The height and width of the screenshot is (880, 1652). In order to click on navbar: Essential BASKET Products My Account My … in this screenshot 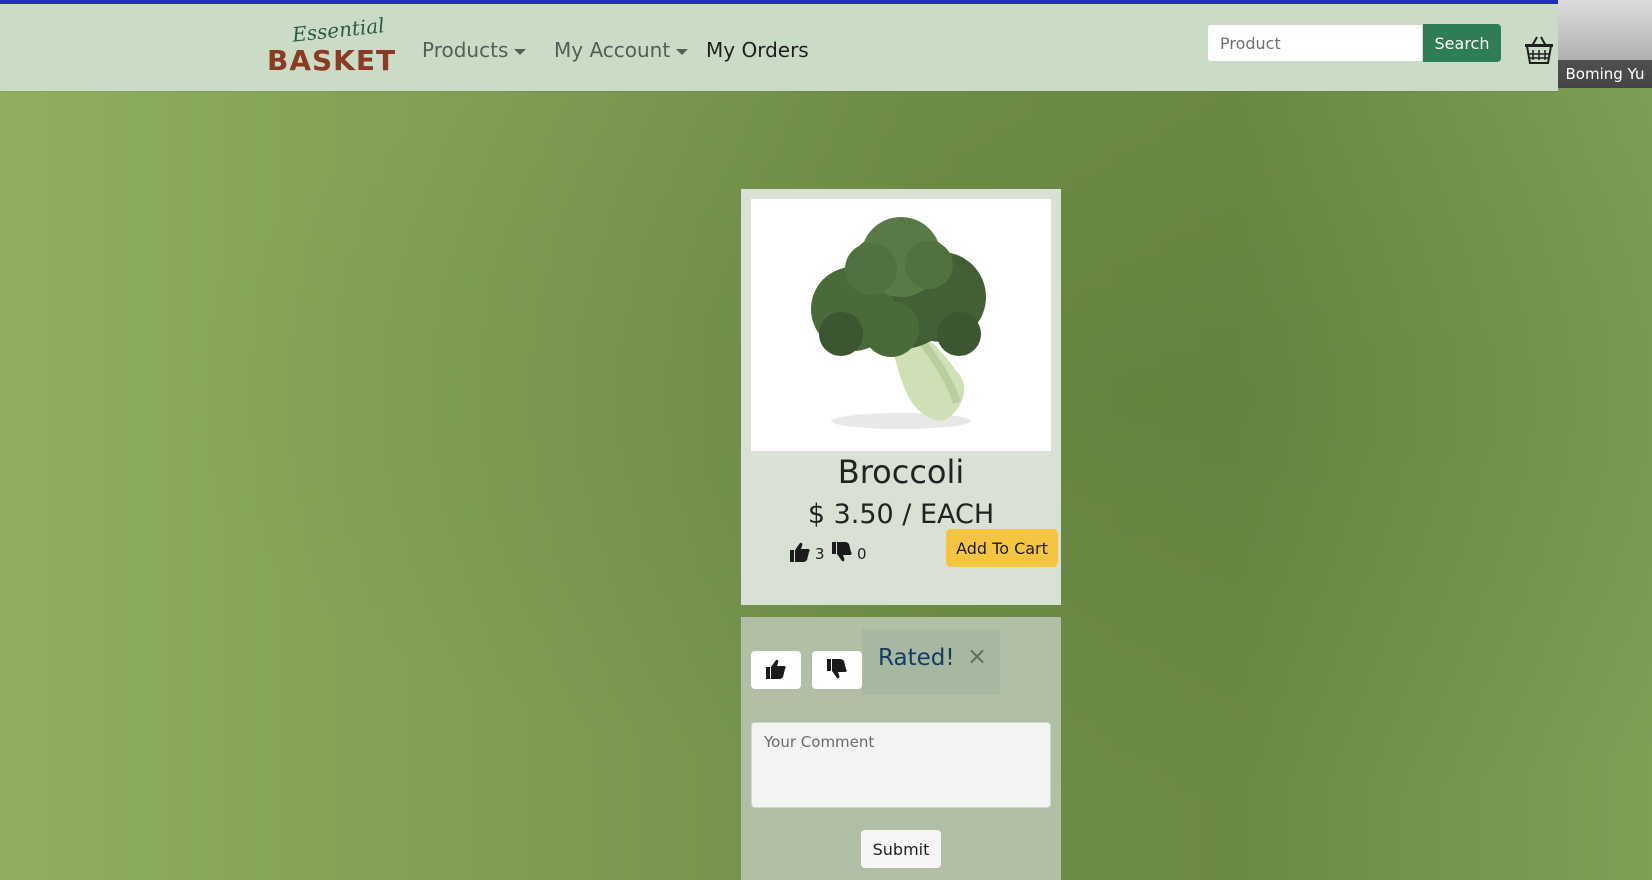, I will do `click(779, 47)`.